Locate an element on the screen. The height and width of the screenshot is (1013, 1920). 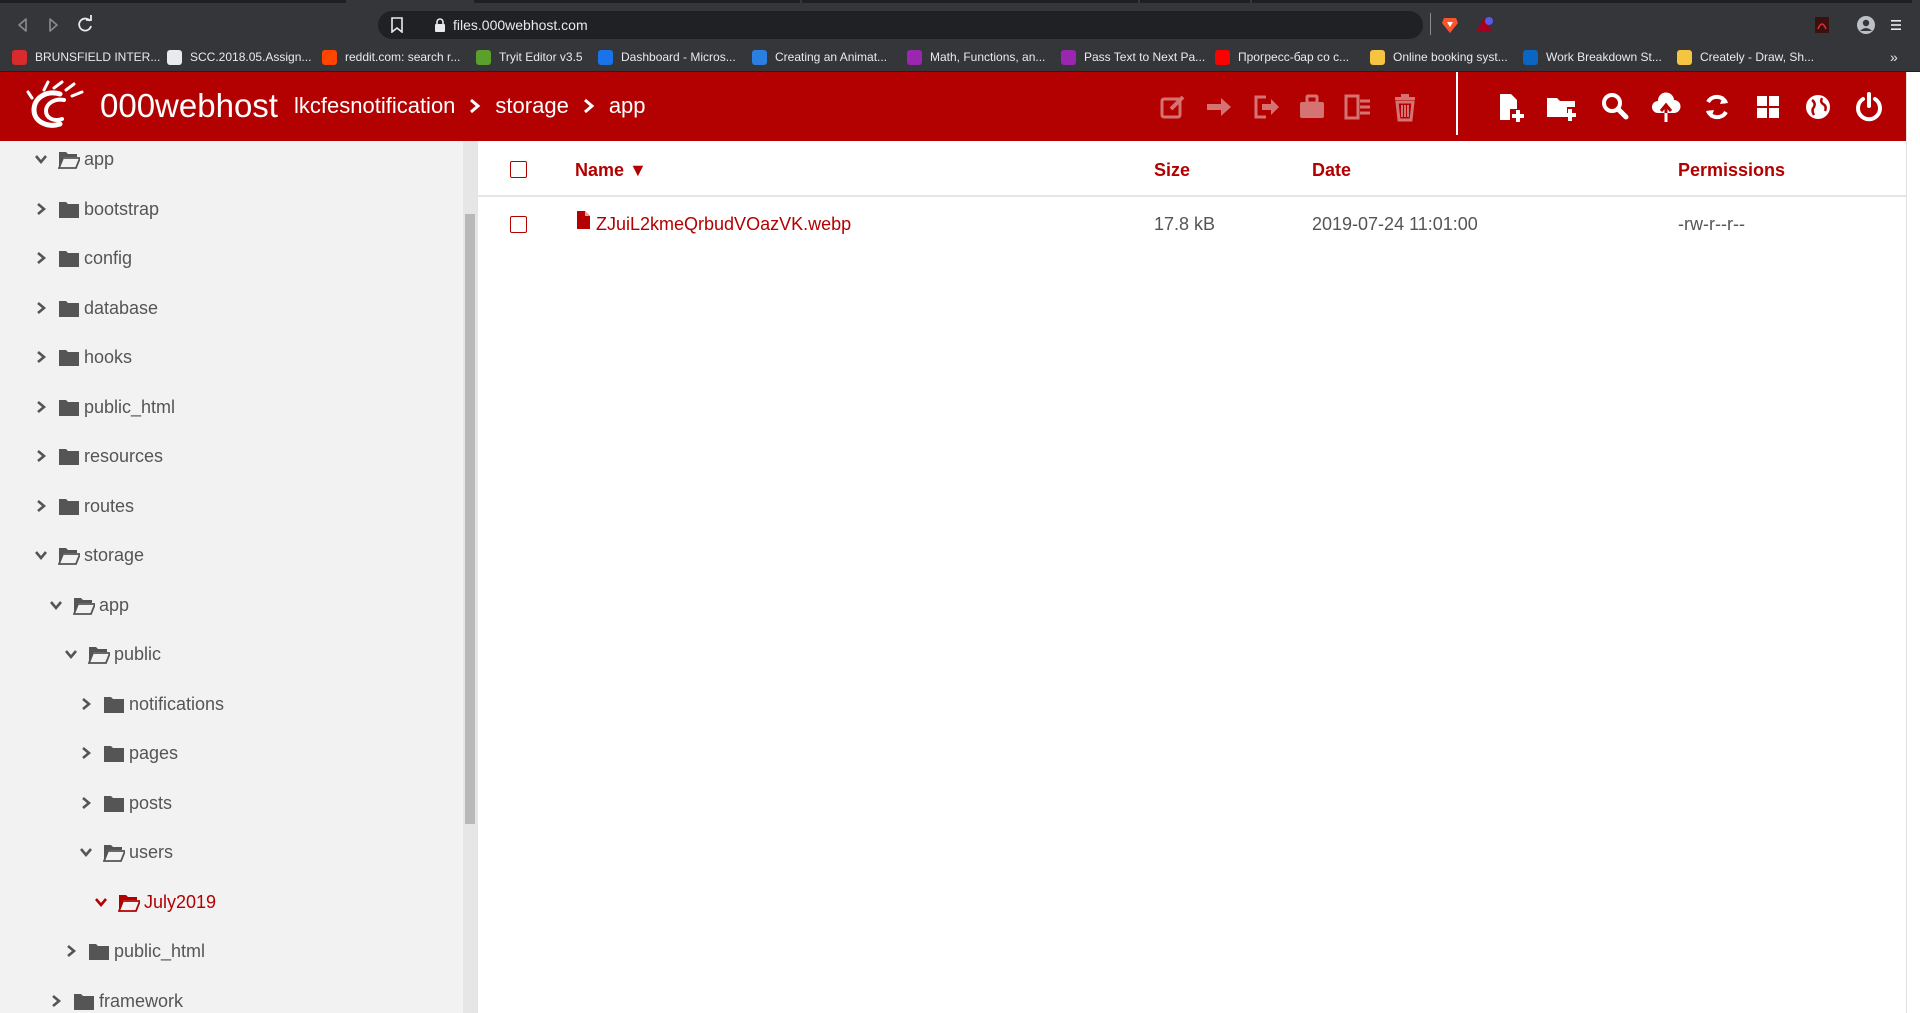
extract-icon is located at coordinates (1358, 107).